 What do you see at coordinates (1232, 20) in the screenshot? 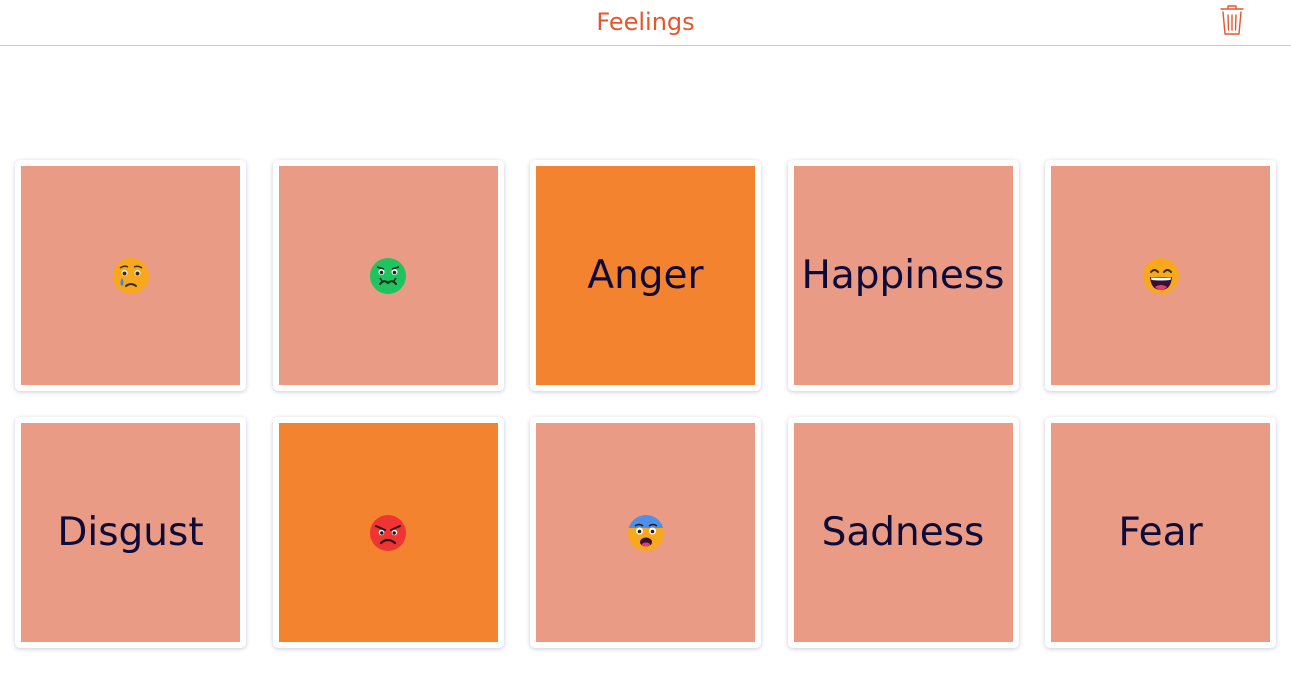
I see `trash-icon` at bounding box center [1232, 20].